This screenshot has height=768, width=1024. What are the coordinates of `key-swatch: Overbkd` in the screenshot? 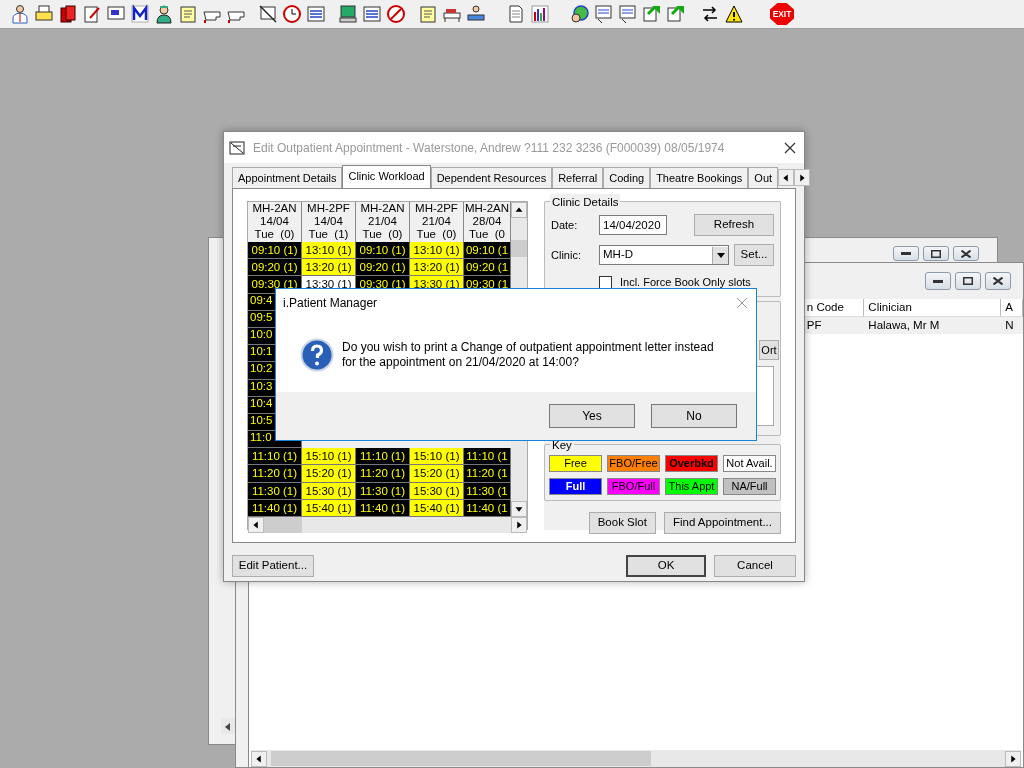 It's located at (691, 463).